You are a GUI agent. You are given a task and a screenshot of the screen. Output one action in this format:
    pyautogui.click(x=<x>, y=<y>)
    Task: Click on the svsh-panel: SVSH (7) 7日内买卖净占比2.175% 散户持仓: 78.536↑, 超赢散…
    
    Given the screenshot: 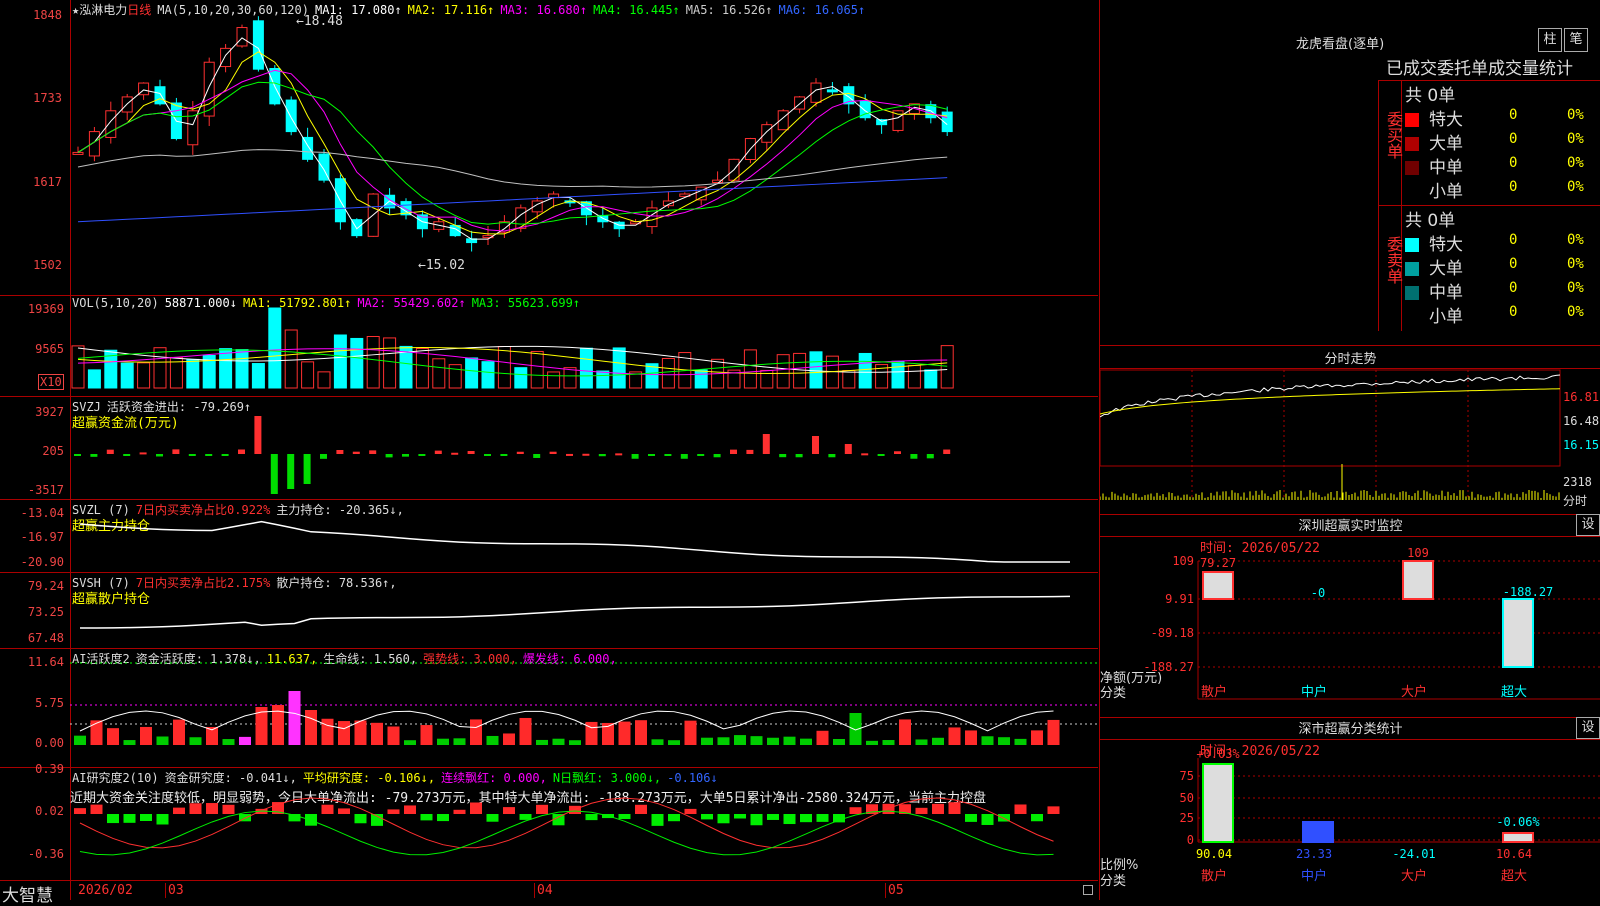 What is the action you would take?
    pyautogui.click(x=549, y=611)
    